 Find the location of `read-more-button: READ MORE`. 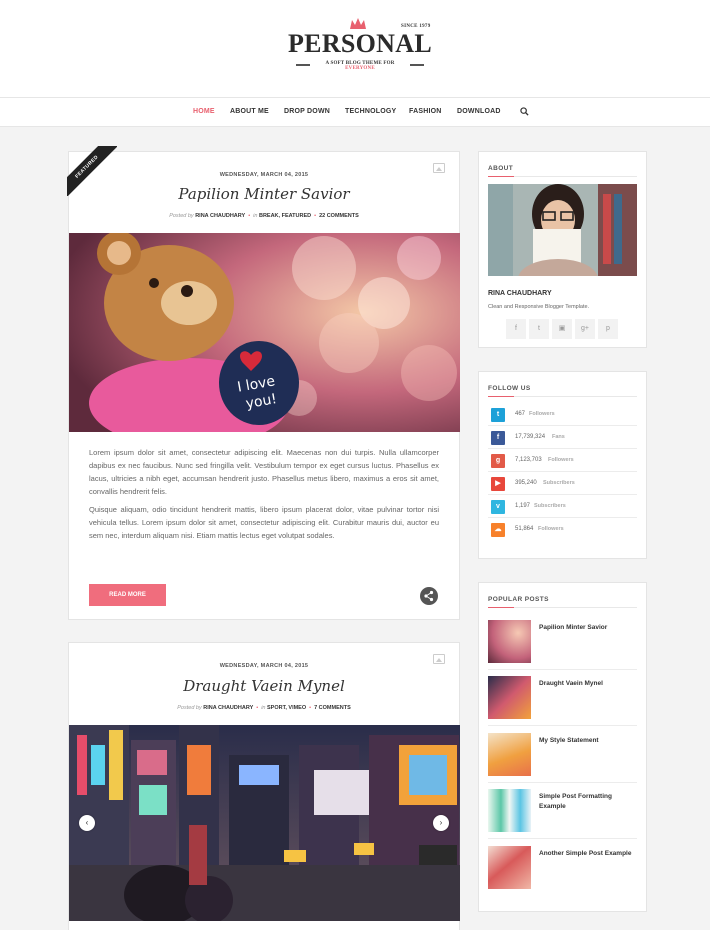

read-more-button: READ MORE is located at coordinates (127, 595).